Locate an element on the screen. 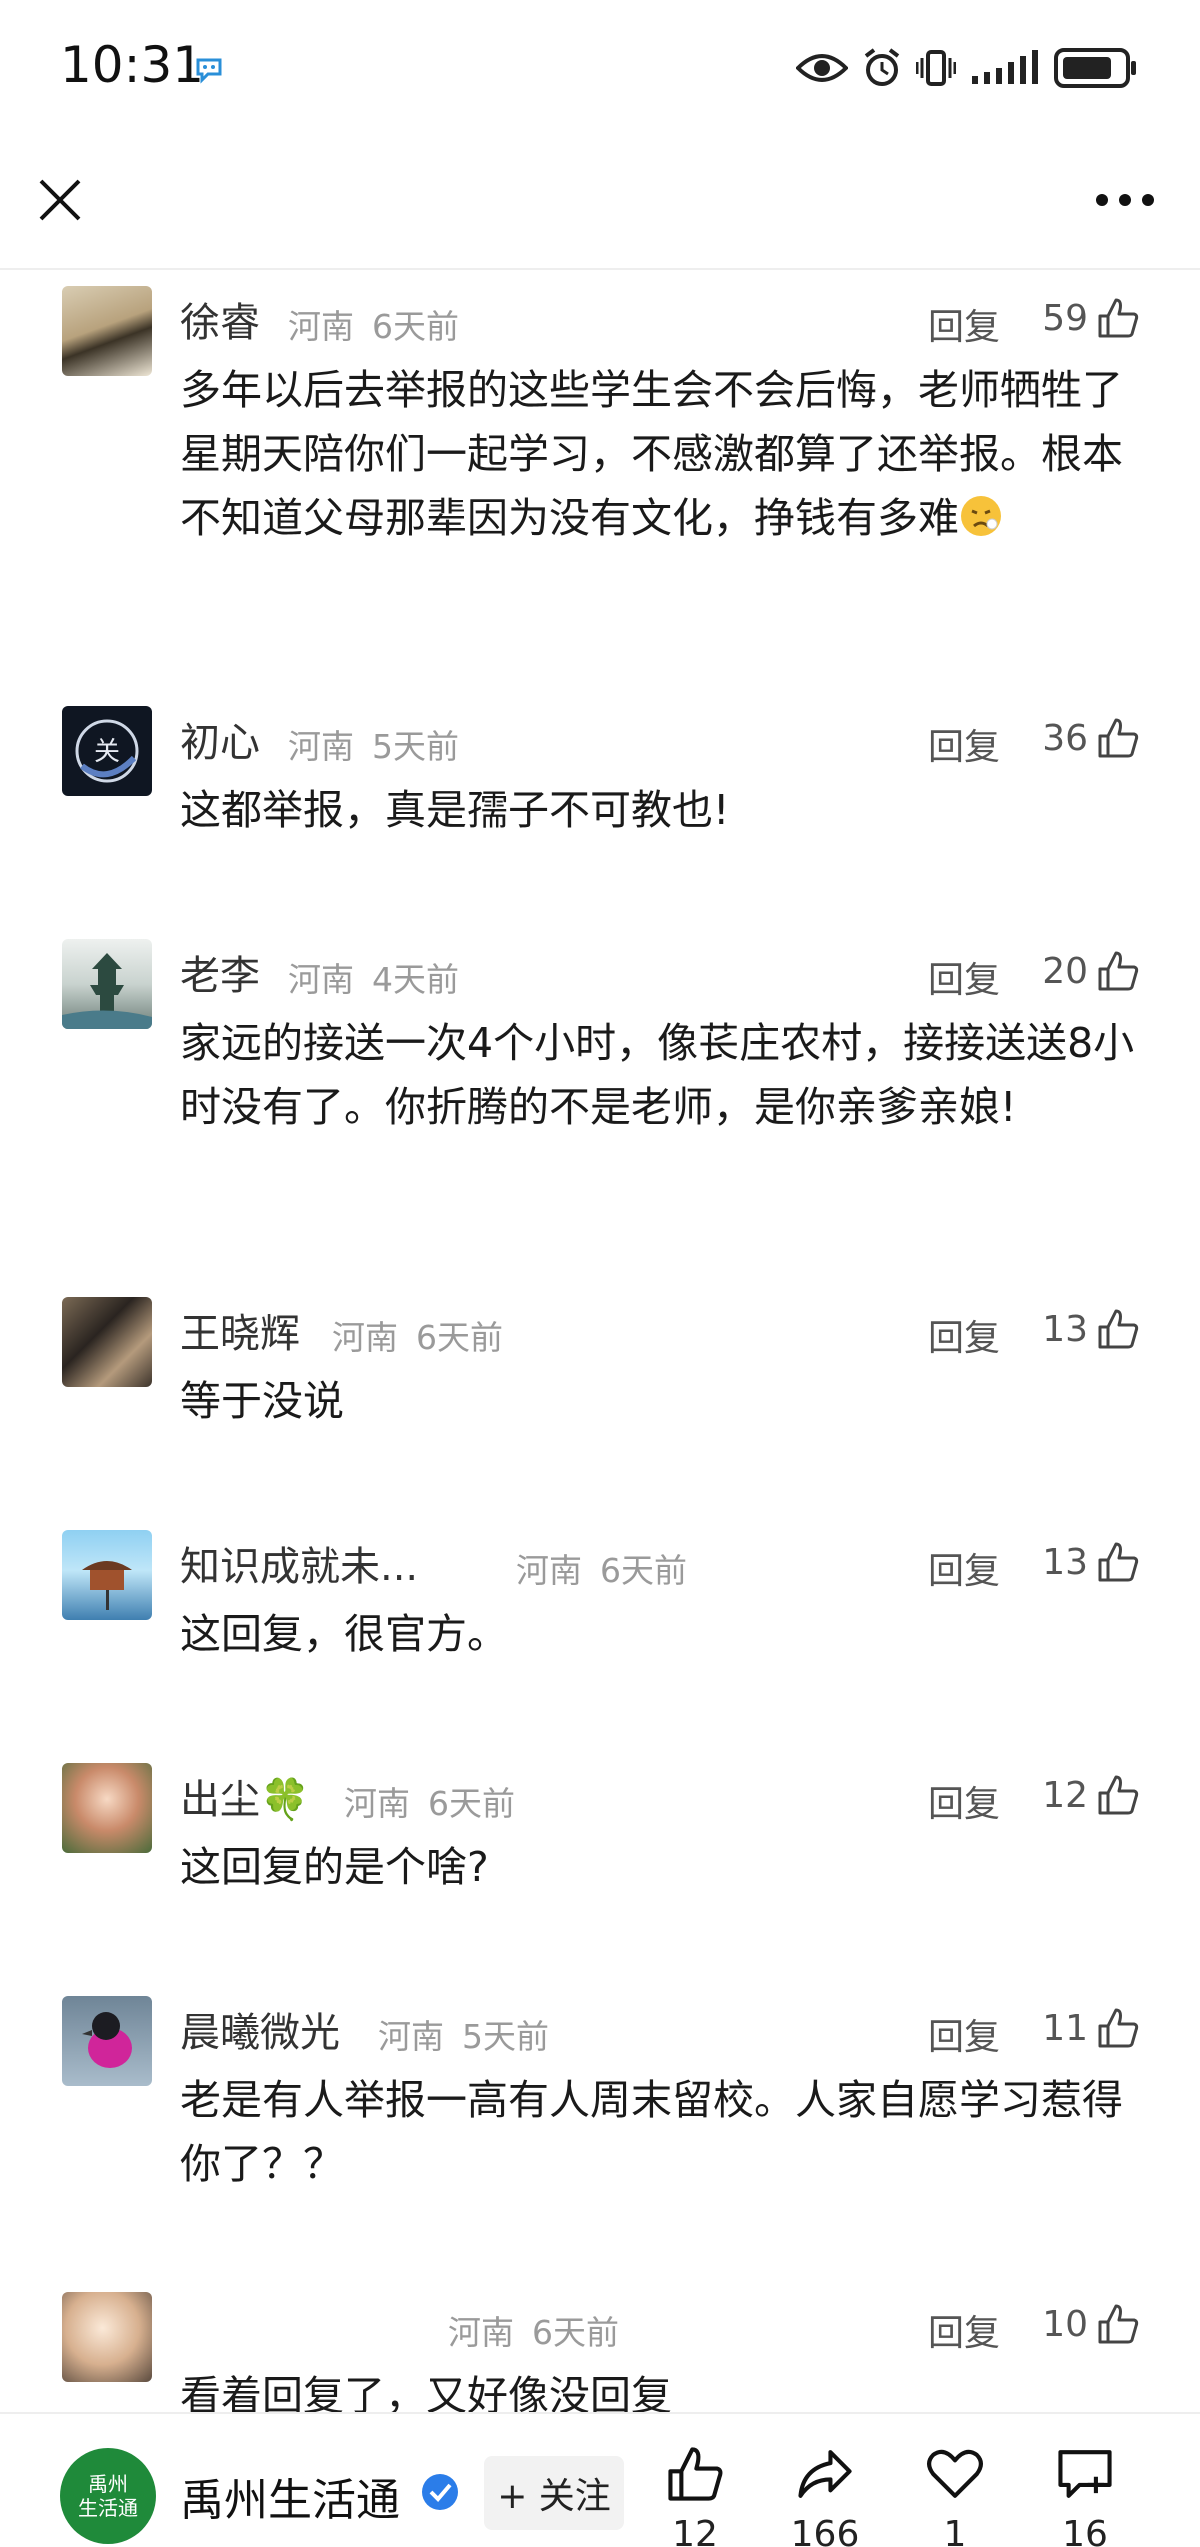 The image size is (1200, 2547). like-count: 59 is located at coordinates (1065, 318).